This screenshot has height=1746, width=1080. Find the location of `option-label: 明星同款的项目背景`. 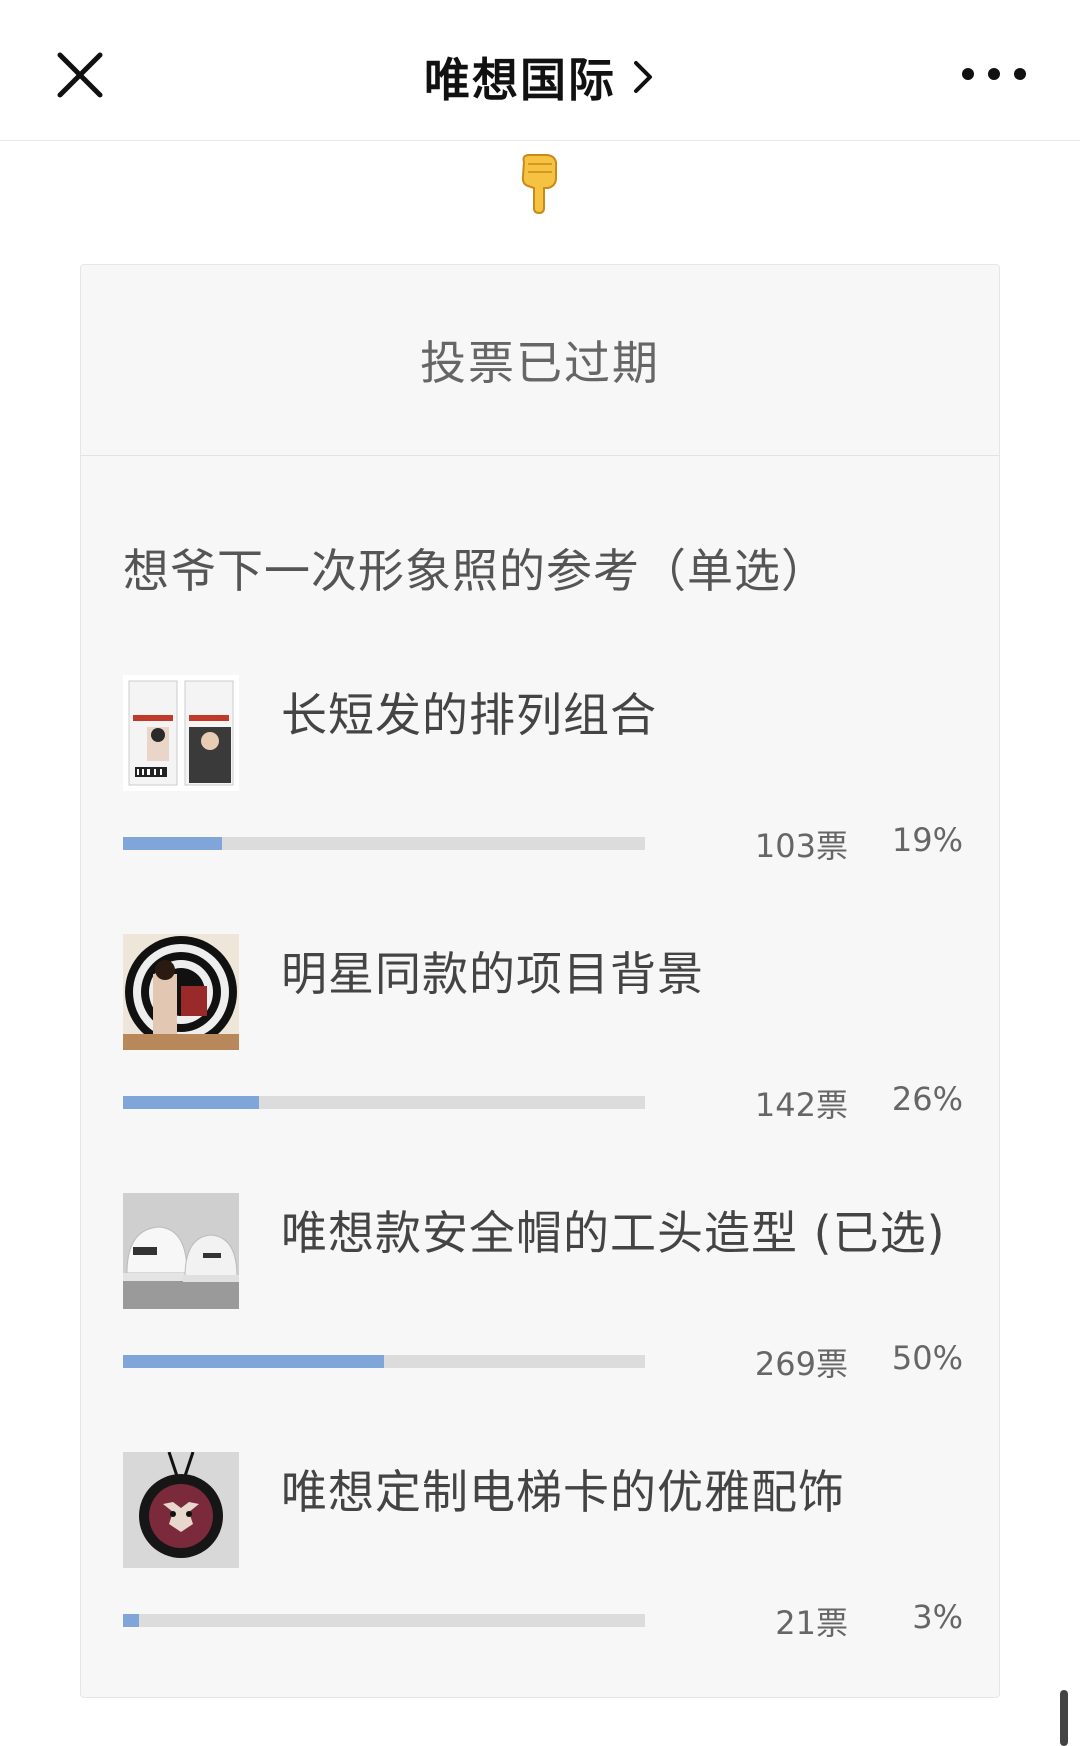

option-label: 明星同款的项目背景 is located at coordinates (492, 974).